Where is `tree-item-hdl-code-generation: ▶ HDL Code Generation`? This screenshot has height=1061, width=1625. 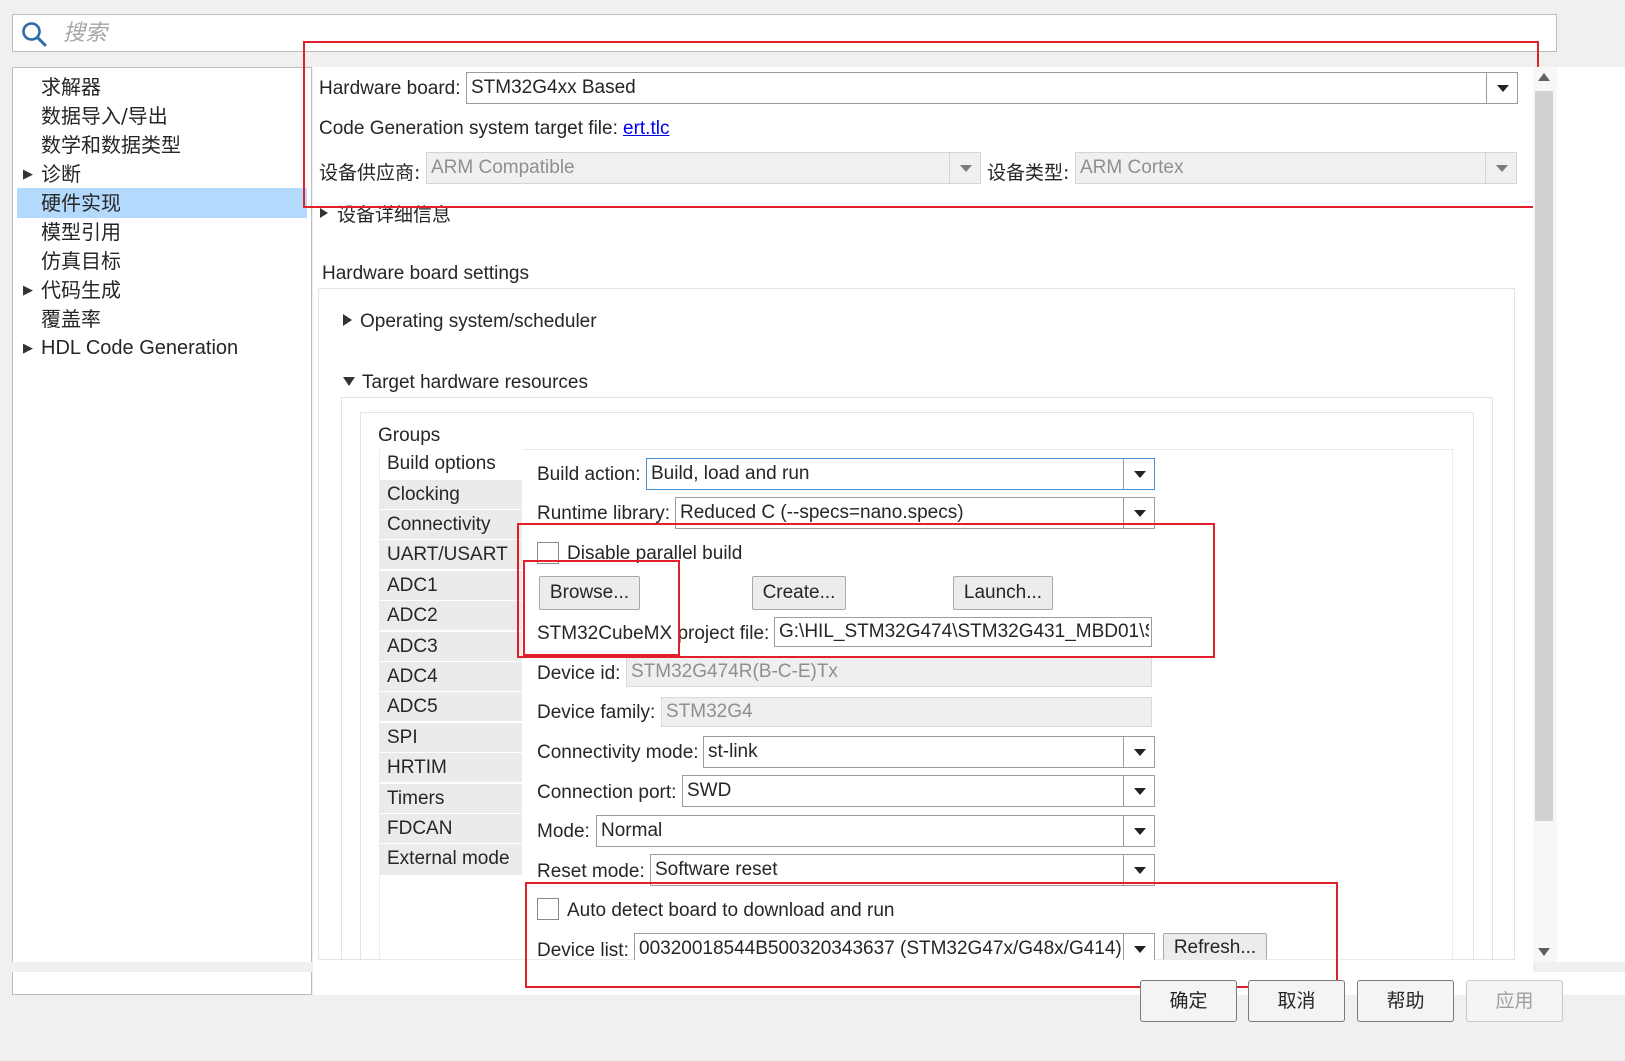 tree-item-hdl-code-generation: ▶ HDL Code Generation is located at coordinates (162, 348).